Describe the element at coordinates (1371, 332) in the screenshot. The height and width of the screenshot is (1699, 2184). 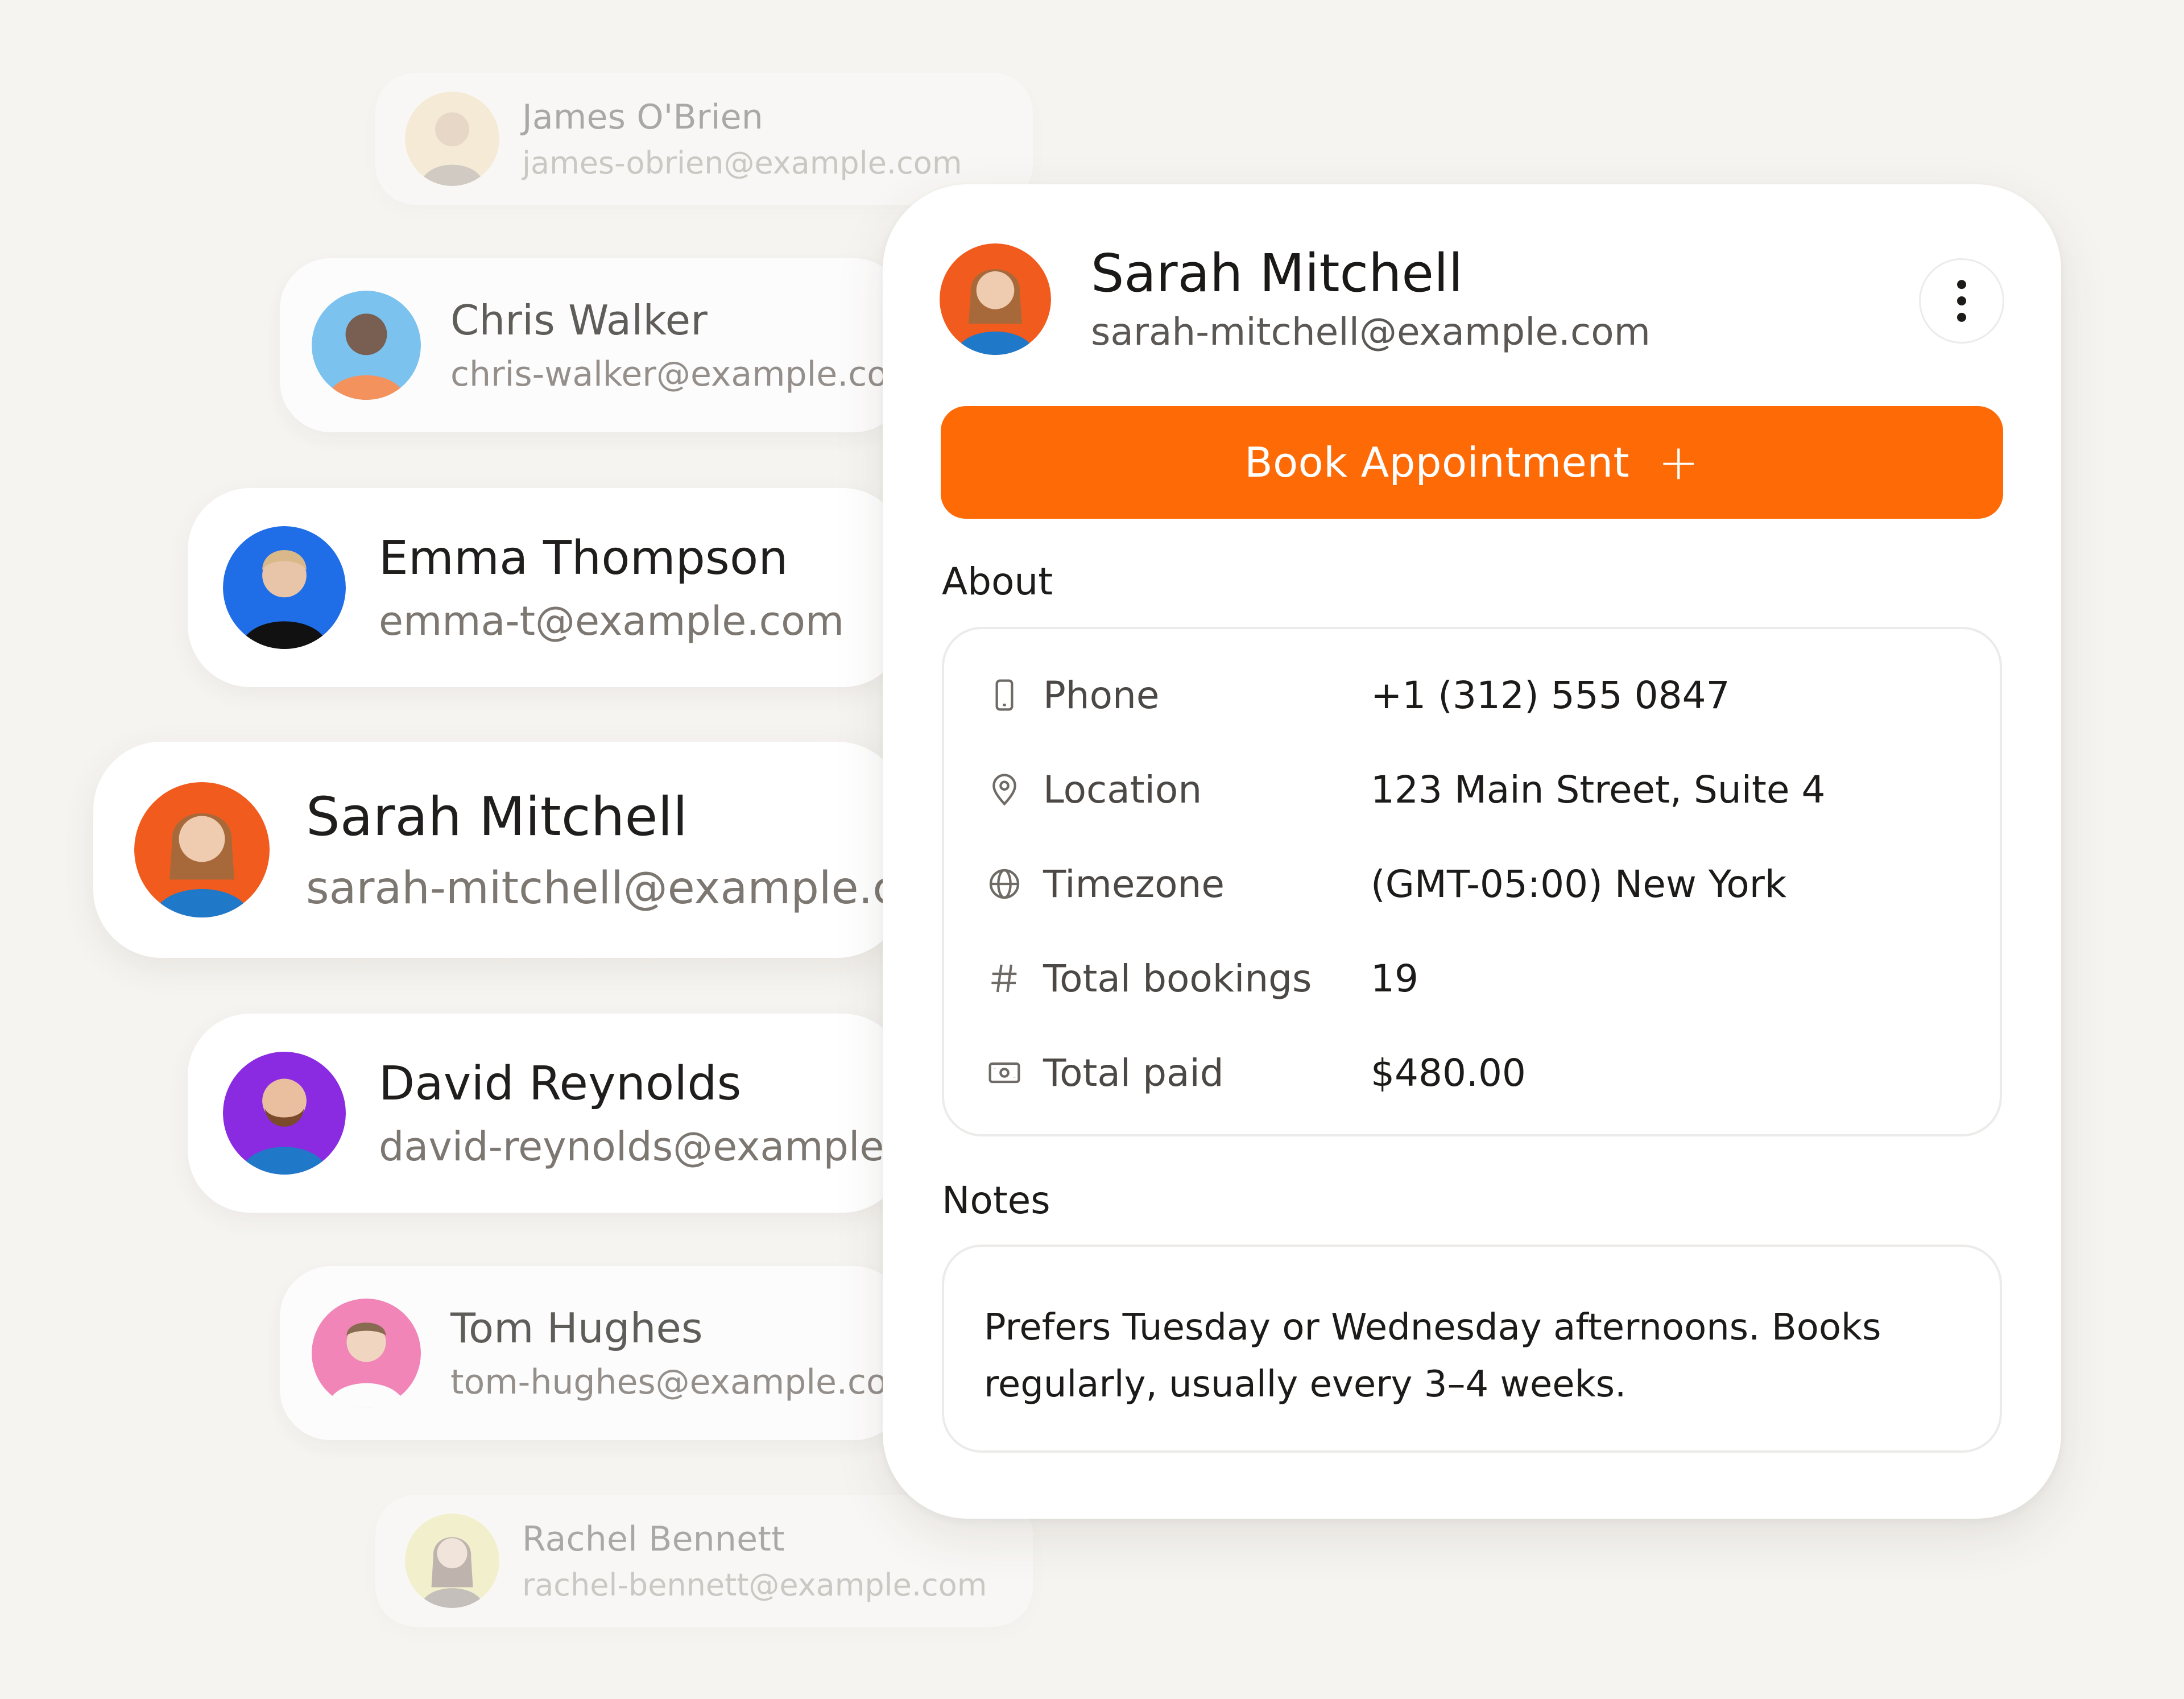
I see `detail-email: sarah-mitchell@example.com` at that location.